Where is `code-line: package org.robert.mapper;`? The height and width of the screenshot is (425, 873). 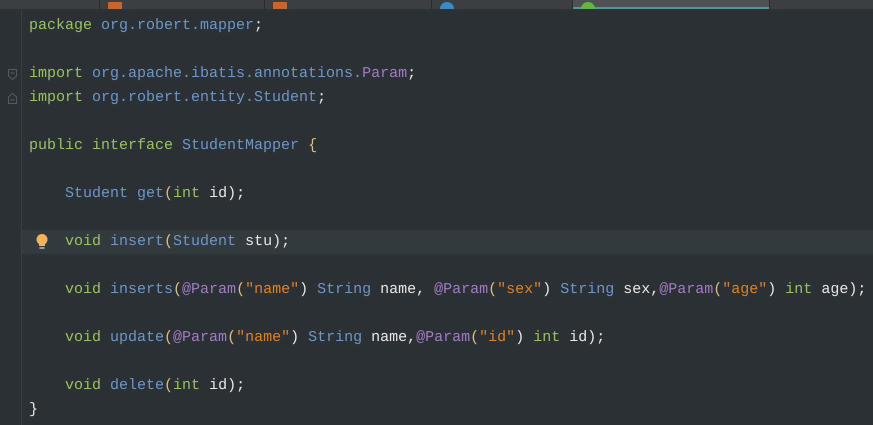 code-line: package org.robert.mapper; is located at coordinates (146, 26).